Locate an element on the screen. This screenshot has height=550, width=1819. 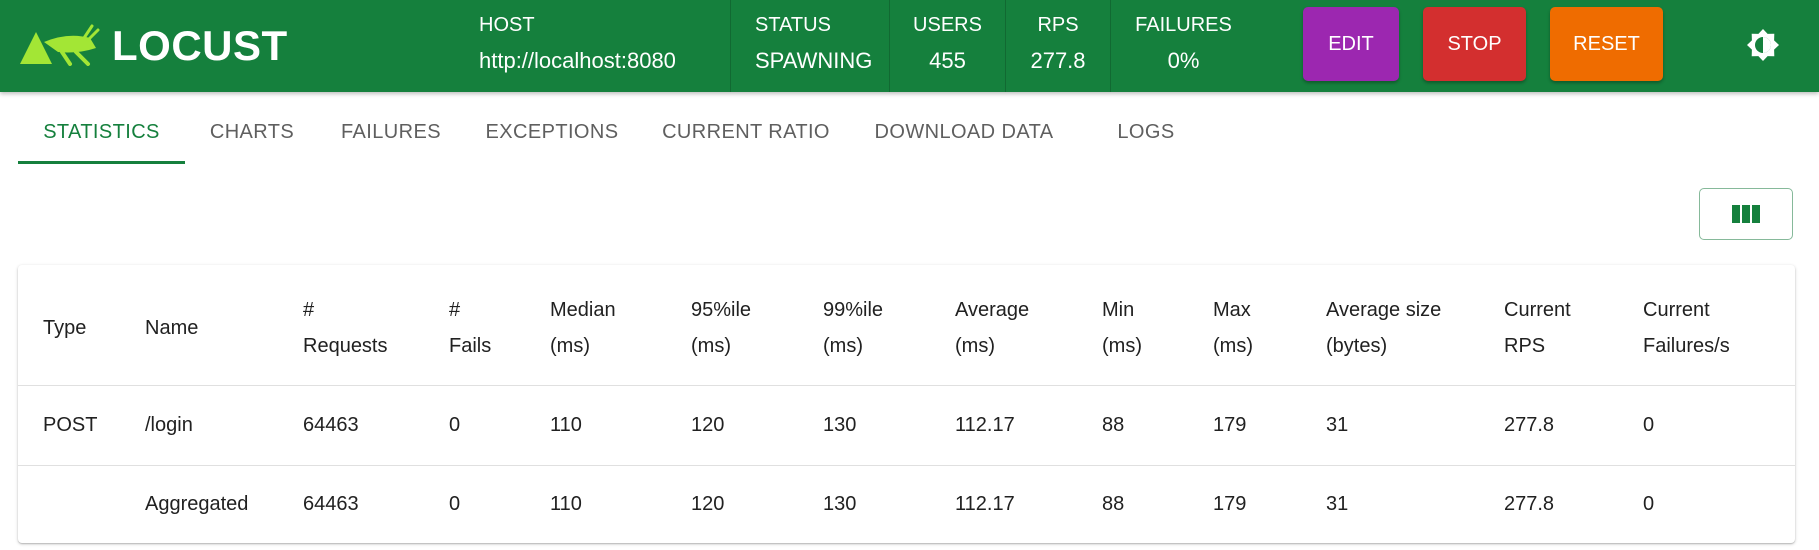
host-stat: HOST http://localhost:8080 is located at coordinates (593, 46).